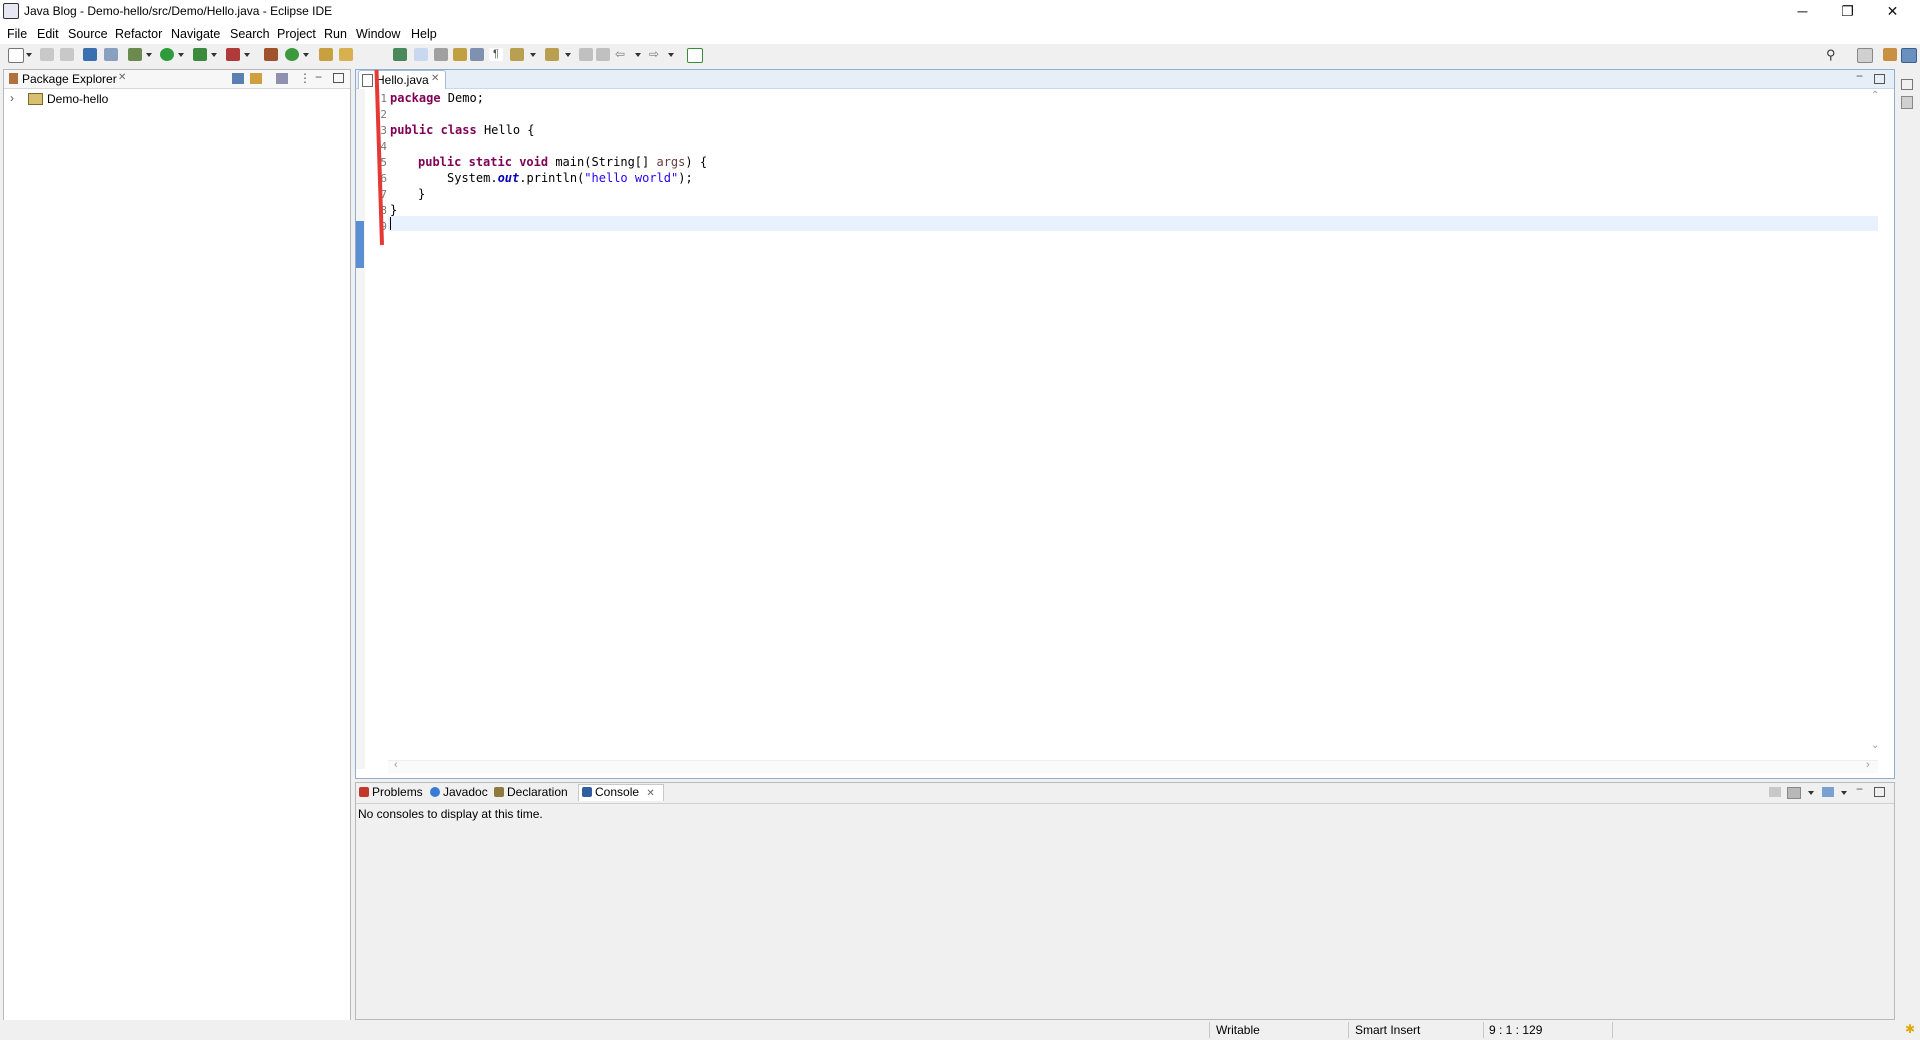 The image size is (1920, 1040). I want to click on last-edit-location-icon, so click(586, 54).